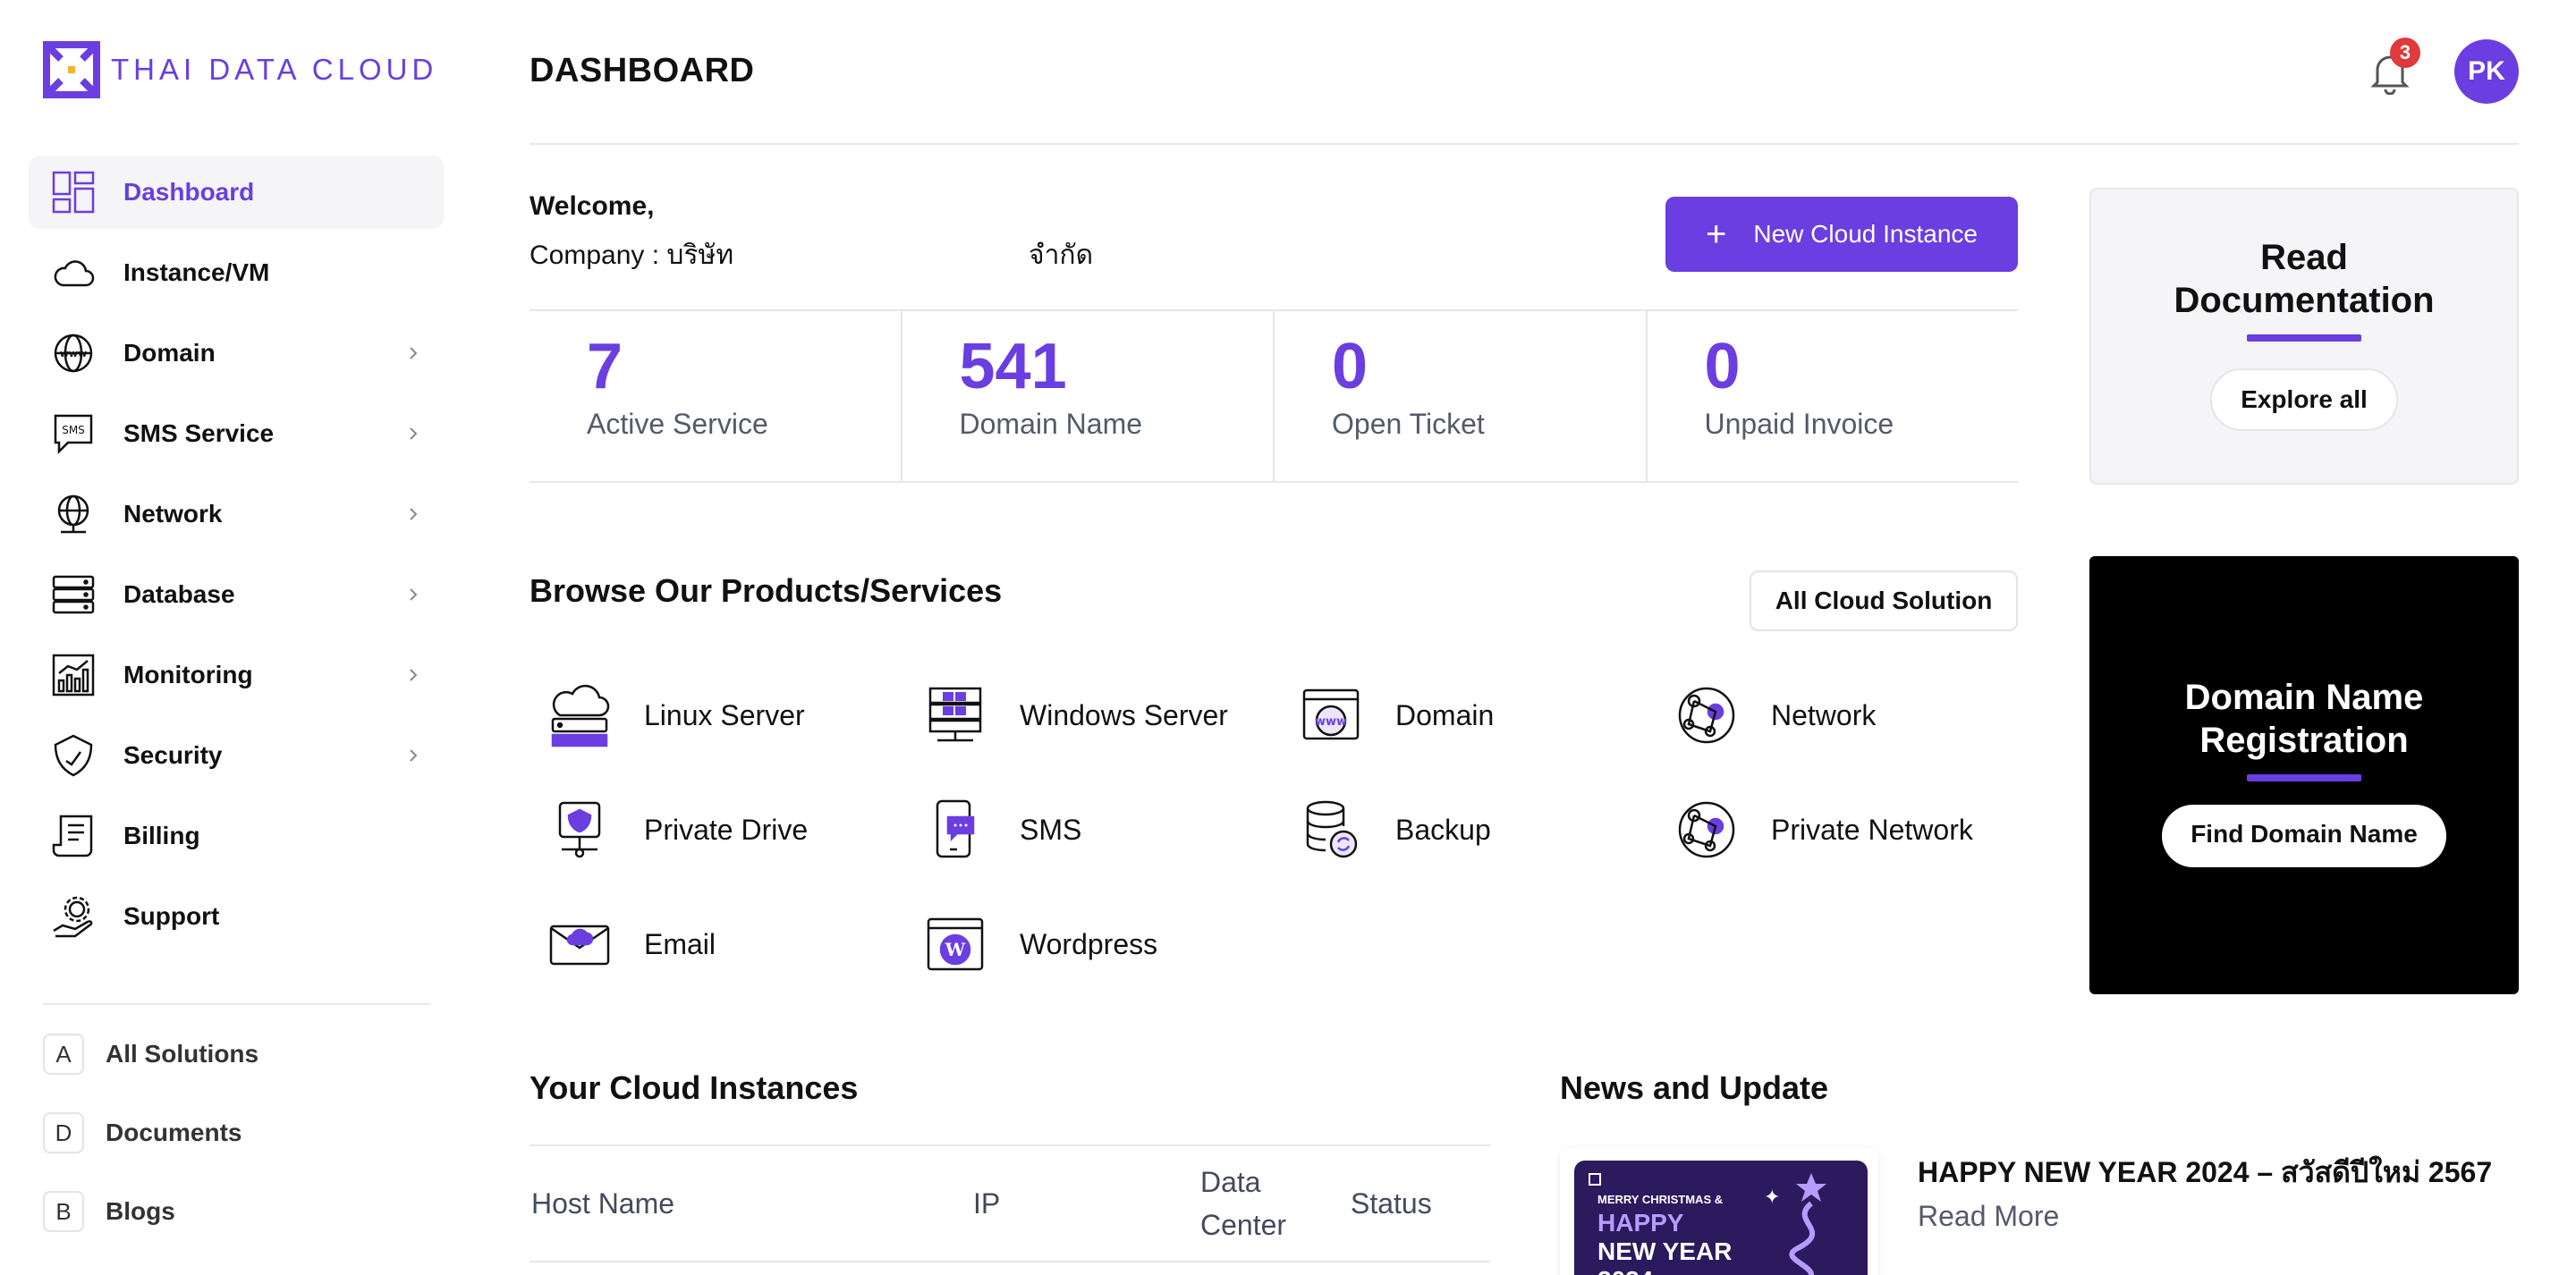  I want to click on explore-all-button: Explore all, so click(2304, 399).